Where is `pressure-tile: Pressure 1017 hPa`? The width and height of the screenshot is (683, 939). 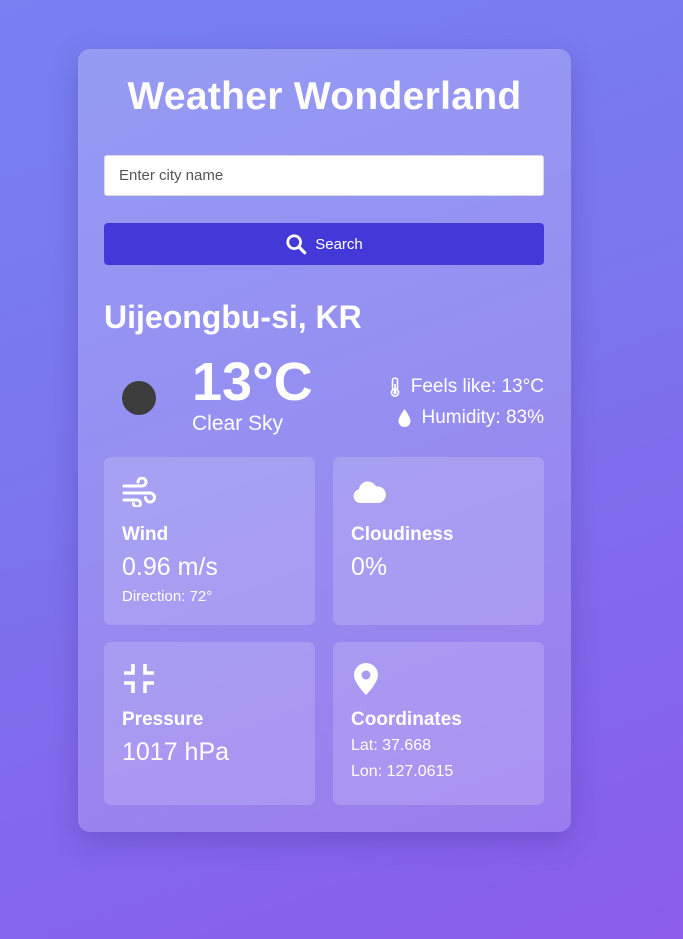 pressure-tile: Pressure 1017 hPa is located at coordinates (209, 723).